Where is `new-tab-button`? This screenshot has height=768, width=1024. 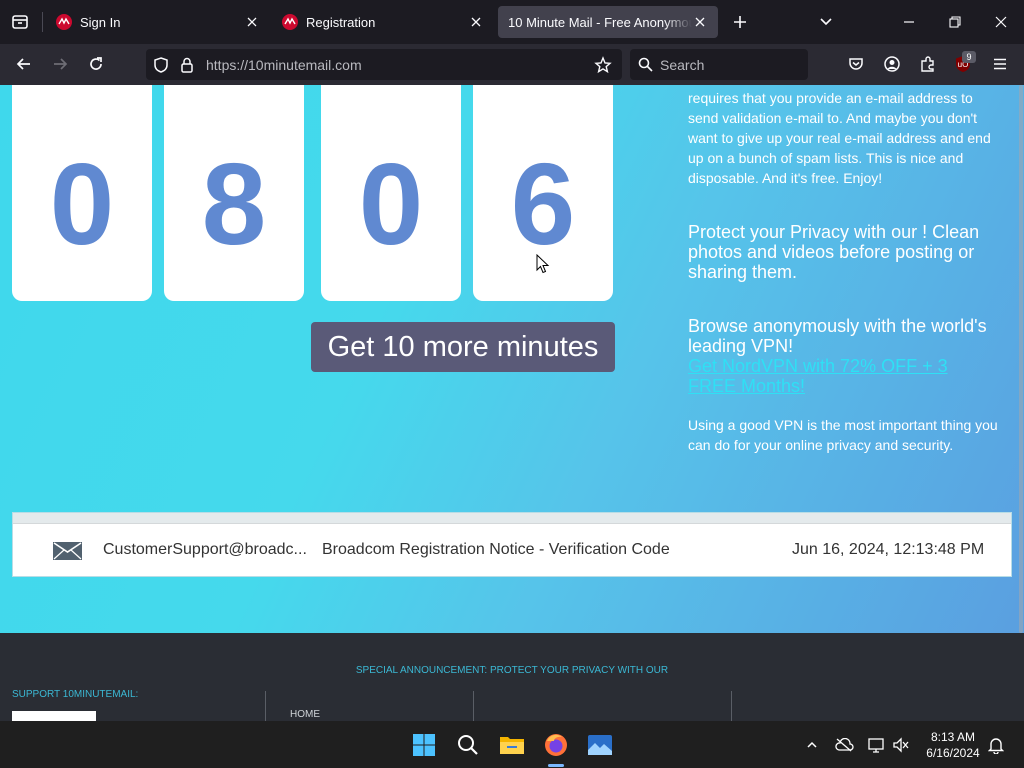 new-tab-button is located at coordinates (740, 22).